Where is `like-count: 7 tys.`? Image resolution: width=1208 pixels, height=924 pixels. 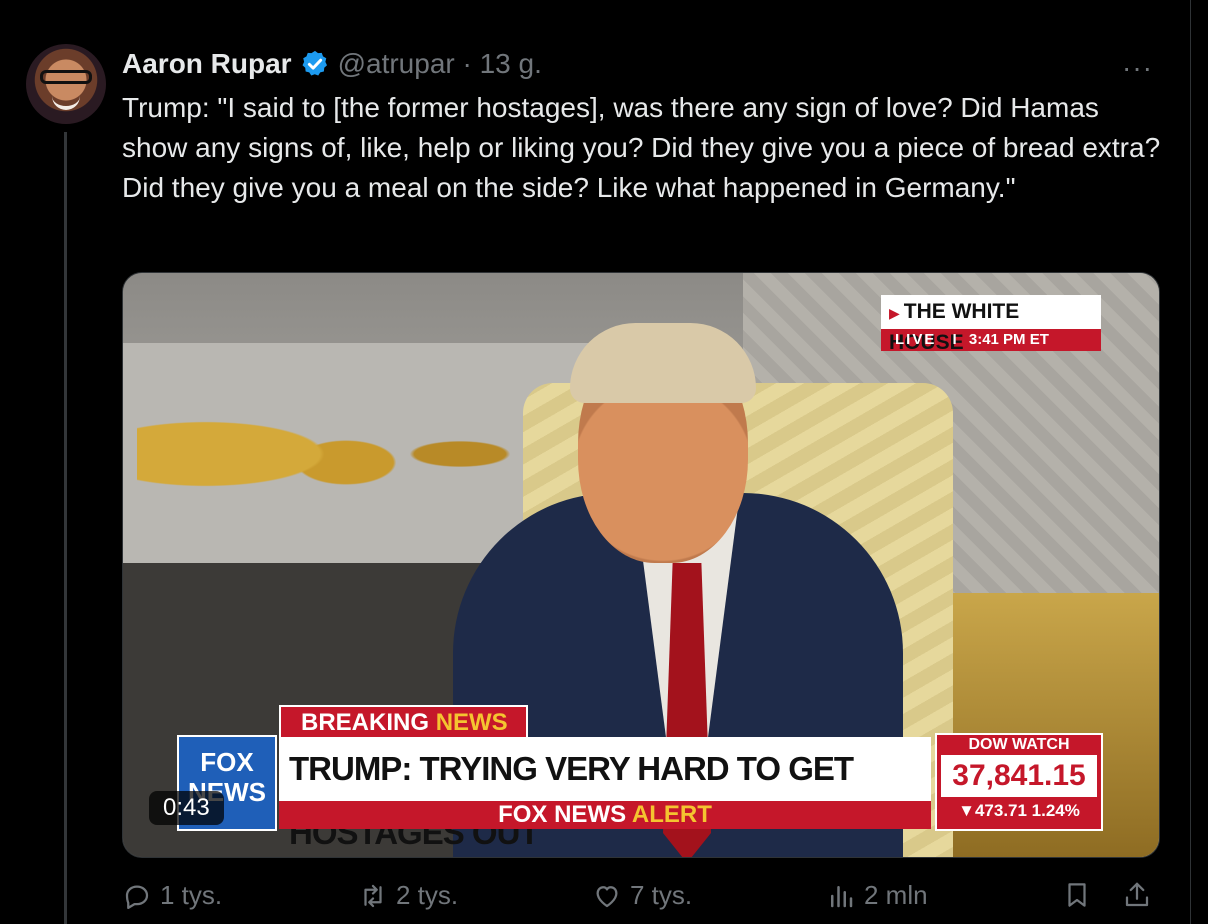 like-count: 7 tys. is located at coordinates (661, 895).